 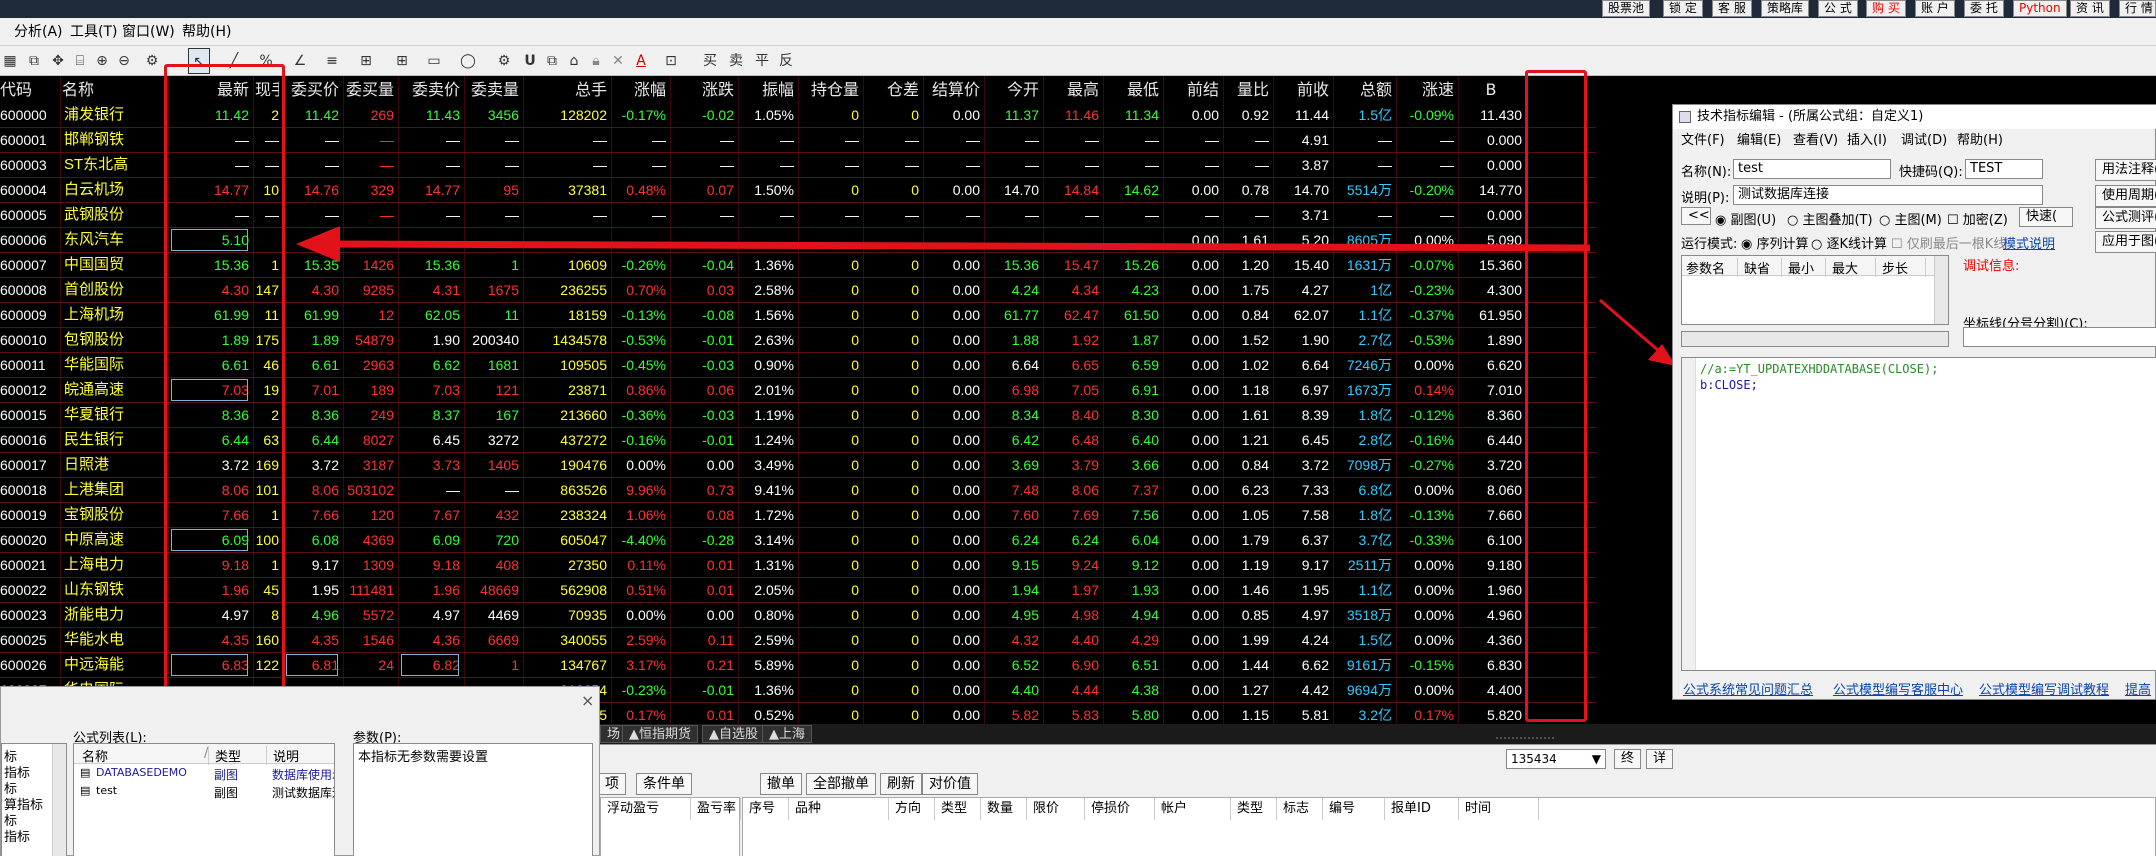 What do you see at coordinates (28, 89) in the screenshot?
I see `col-header-0: 代码` at bounding box center [28, 89].